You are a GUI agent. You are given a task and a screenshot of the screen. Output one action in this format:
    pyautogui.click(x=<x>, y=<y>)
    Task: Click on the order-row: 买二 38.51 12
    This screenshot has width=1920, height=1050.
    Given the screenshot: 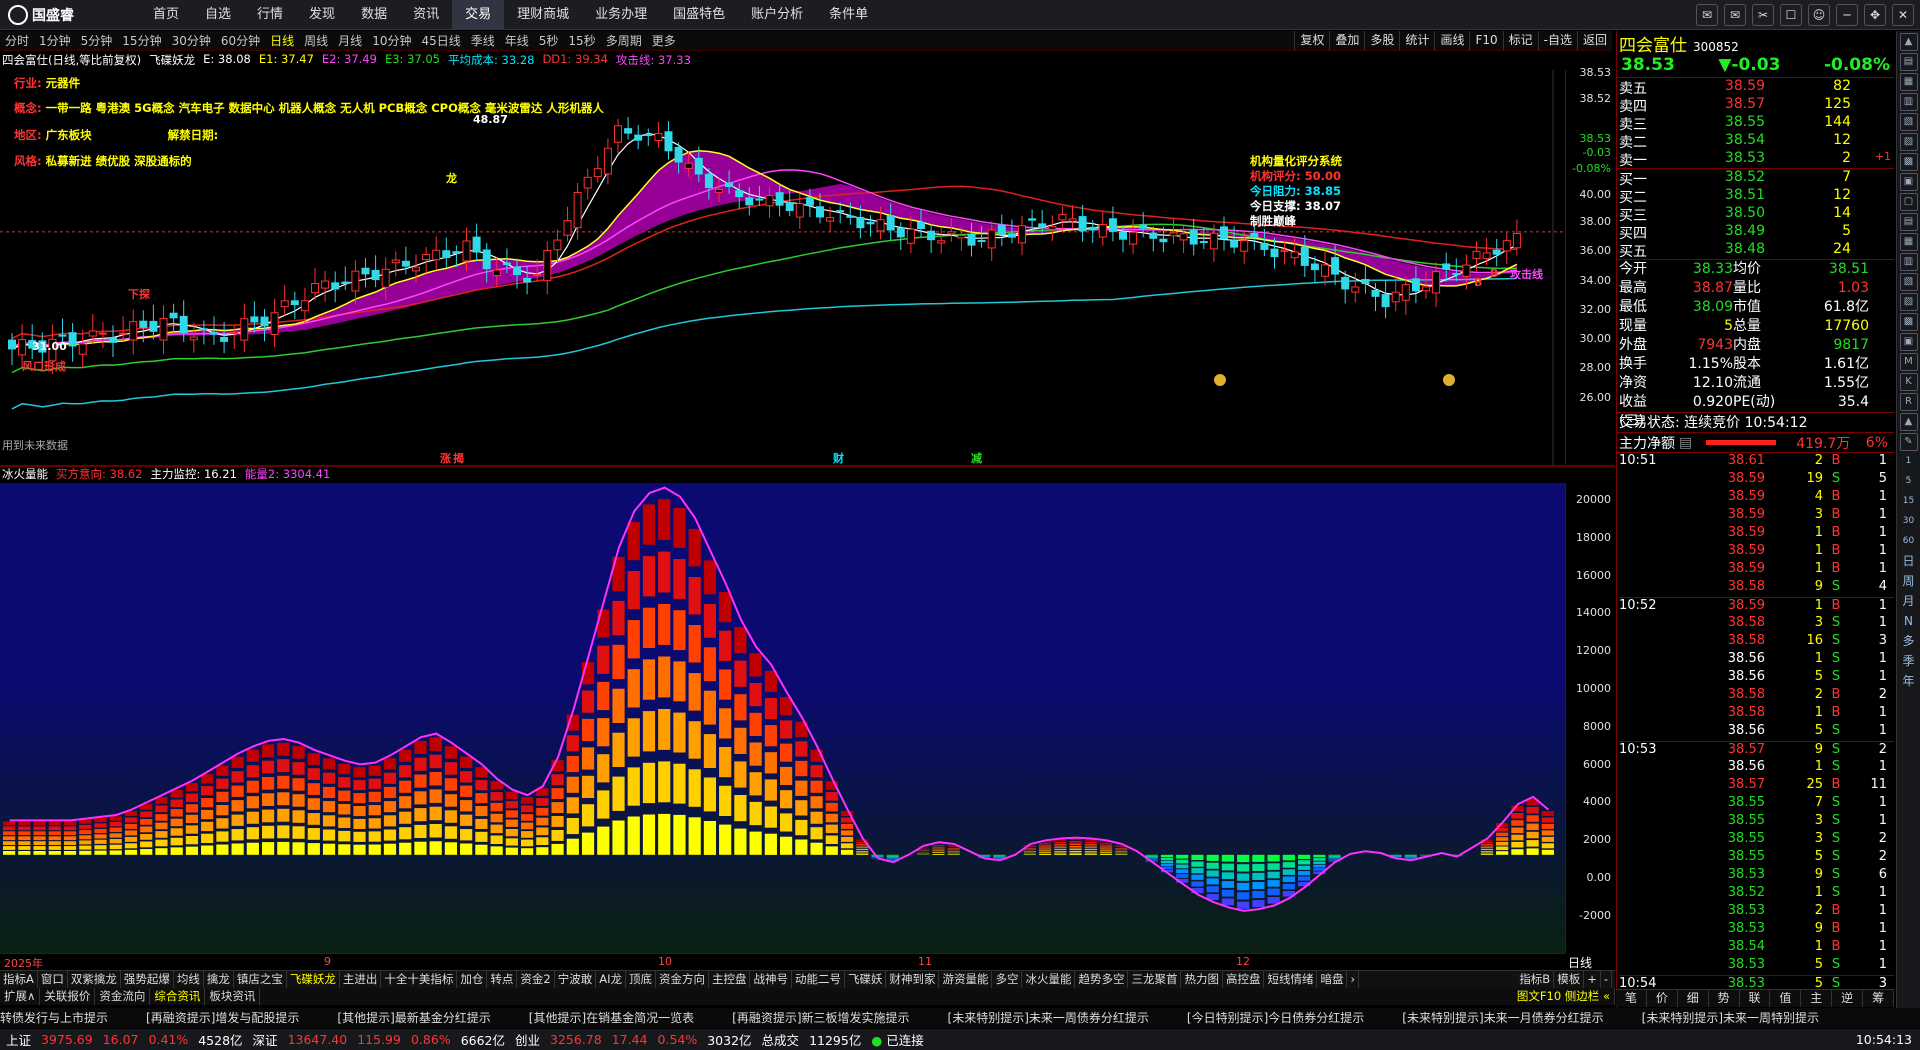 What is the action you would take?
    pyautogui.click(x=1755, y=196)
    